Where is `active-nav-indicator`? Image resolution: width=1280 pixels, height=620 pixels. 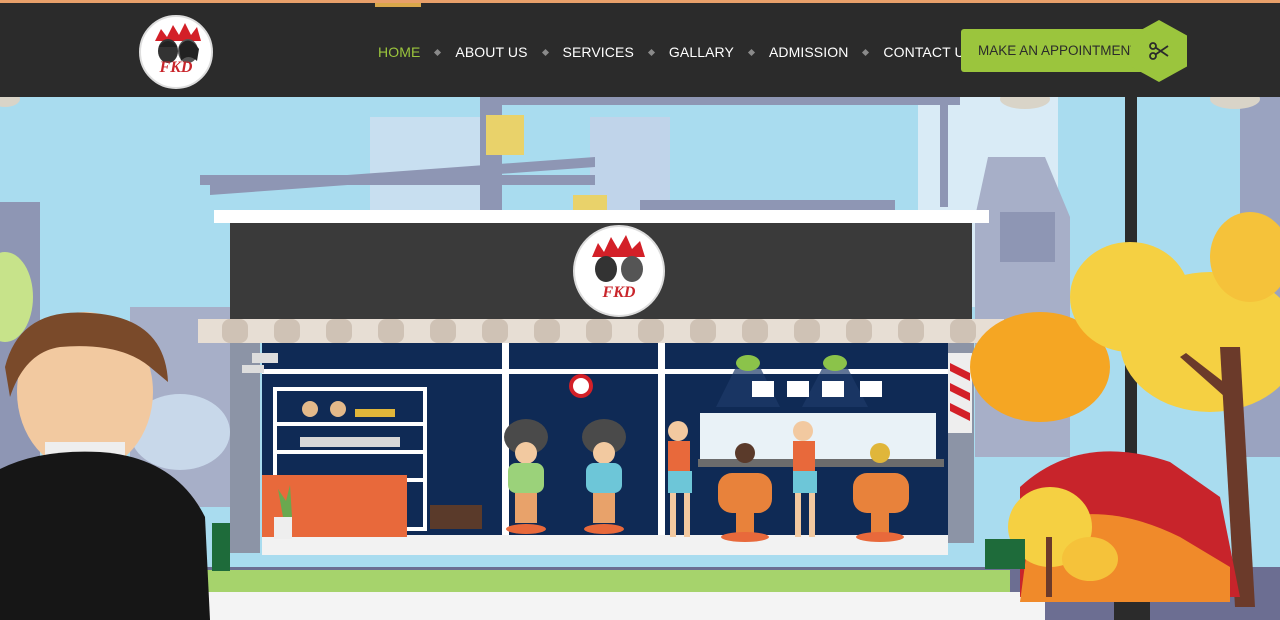
active-nav-indicator is located at coordinates (398, 5).